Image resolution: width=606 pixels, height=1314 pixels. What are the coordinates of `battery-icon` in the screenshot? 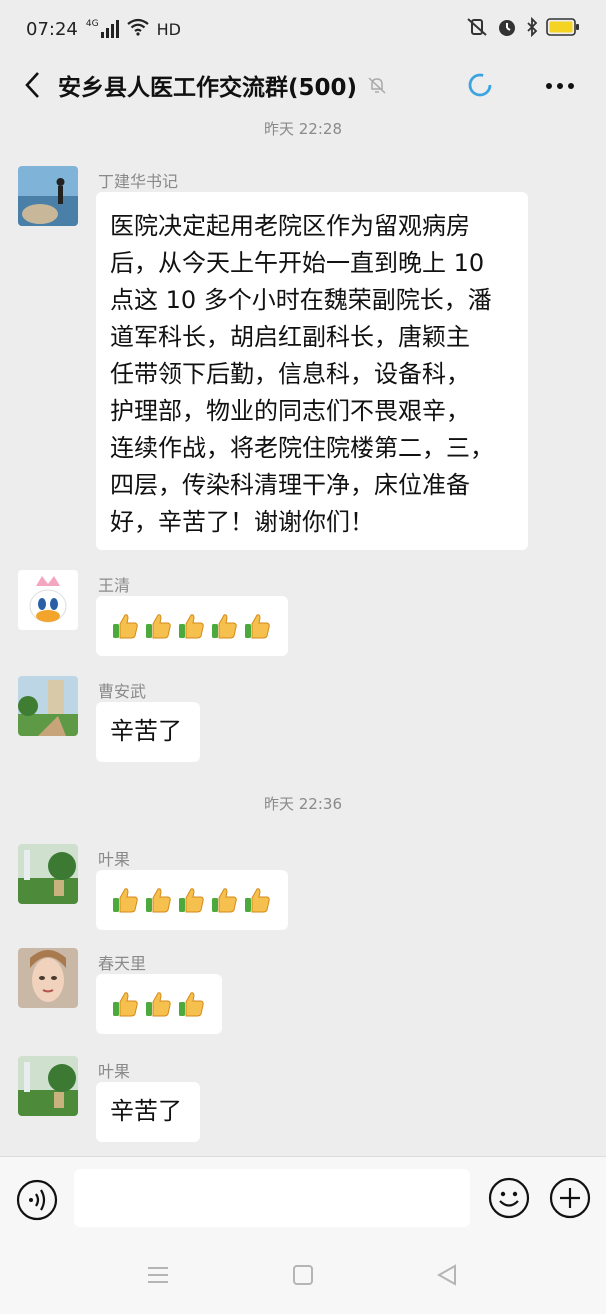 It's located at (563, 29).